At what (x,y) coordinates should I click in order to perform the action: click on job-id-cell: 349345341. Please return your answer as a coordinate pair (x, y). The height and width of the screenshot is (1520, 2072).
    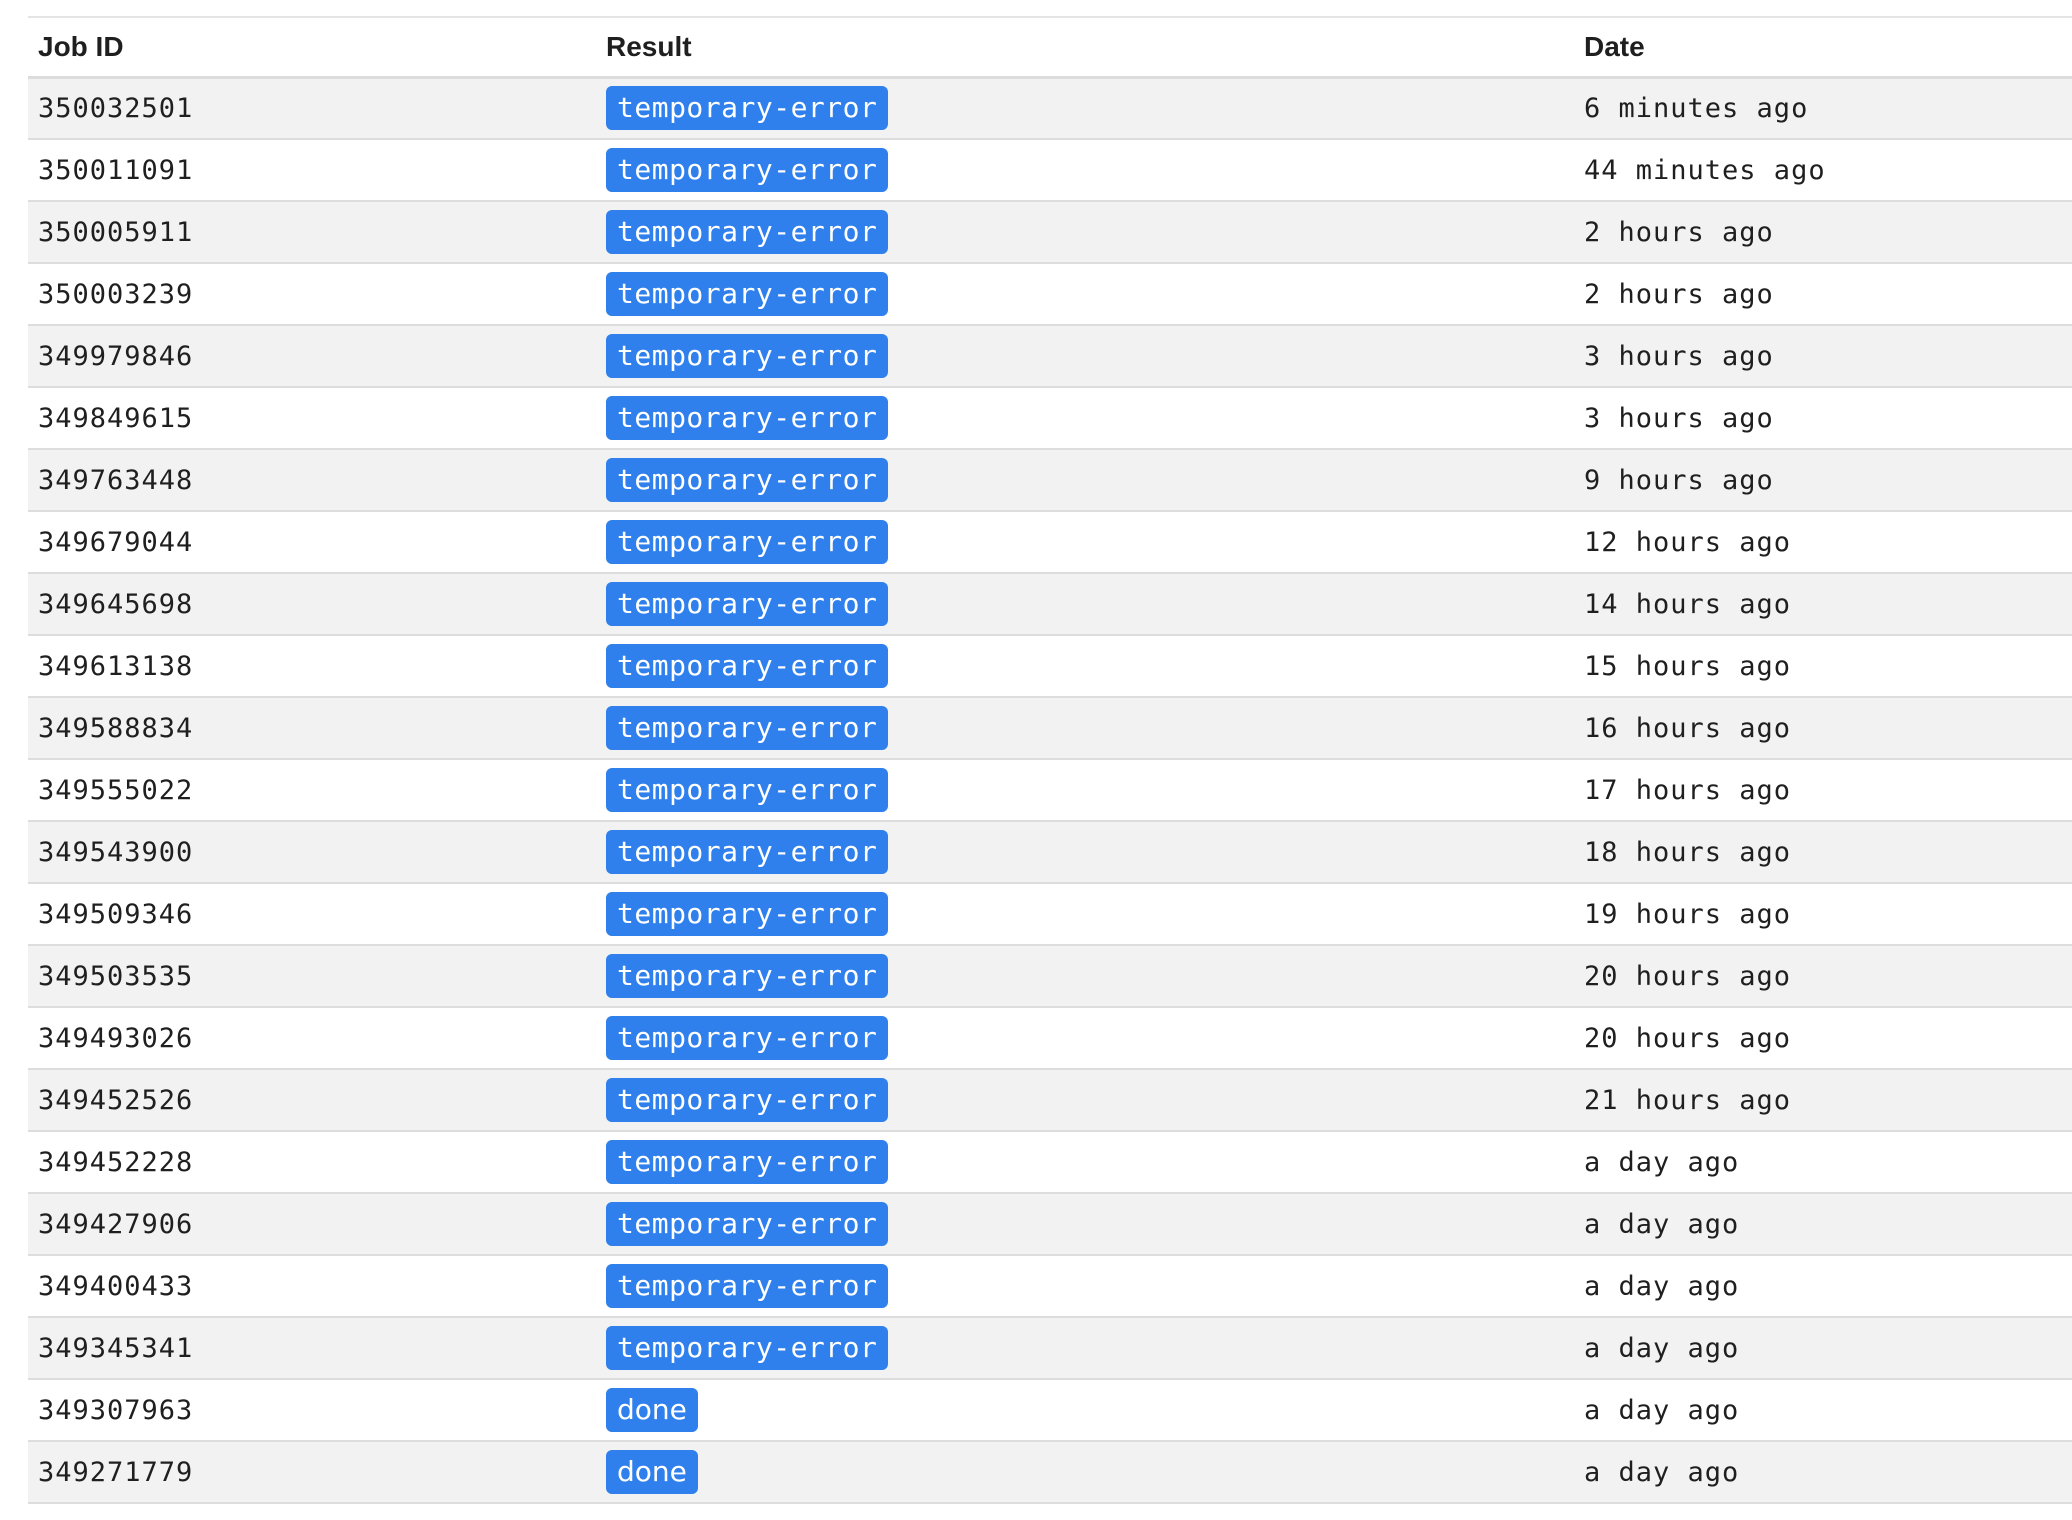
    Looking at the image, I should click on (312, 1348).